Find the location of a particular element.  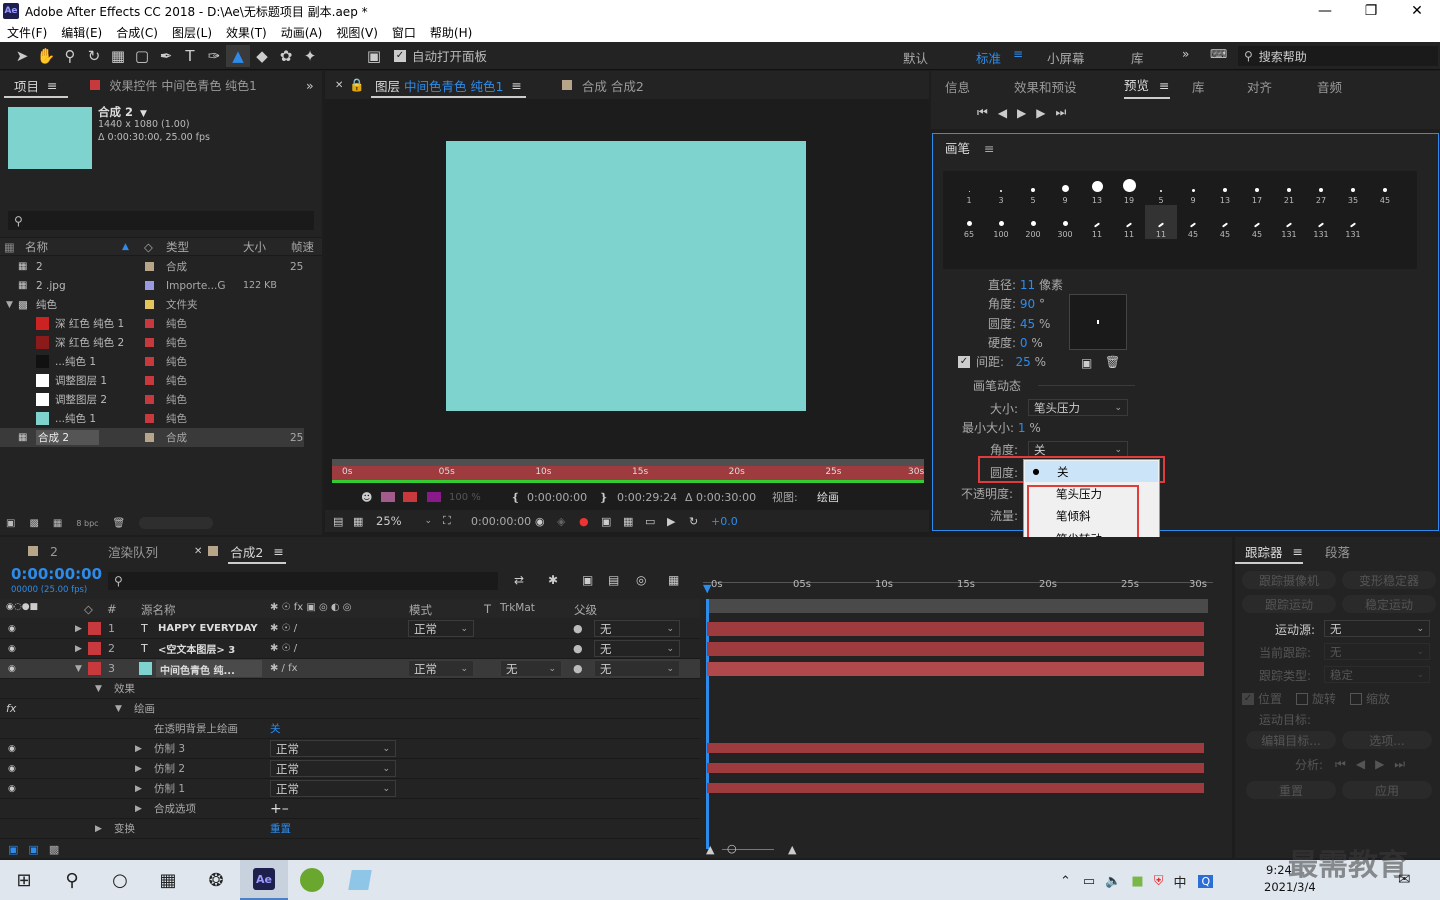

project-item: 深 红色 纯色 2 纯色 is located at coordinates (152, 342).